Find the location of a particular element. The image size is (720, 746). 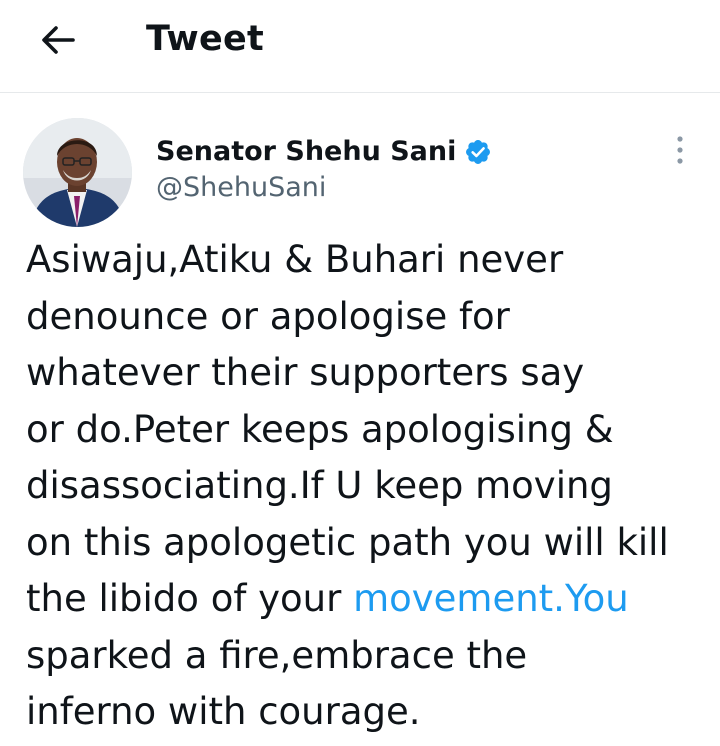

author-name: Senator Shehu Sani is located at coordinates (306, 151).